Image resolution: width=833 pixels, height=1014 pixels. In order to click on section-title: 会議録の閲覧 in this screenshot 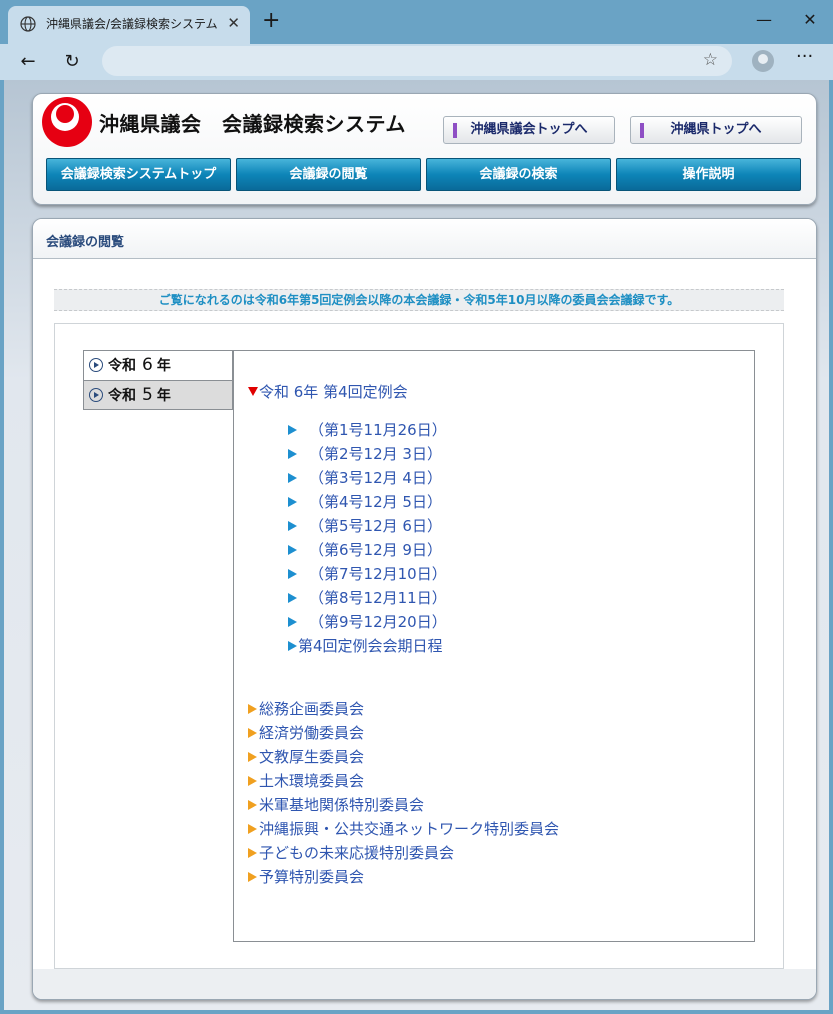, I will do `click(85, 242)`.